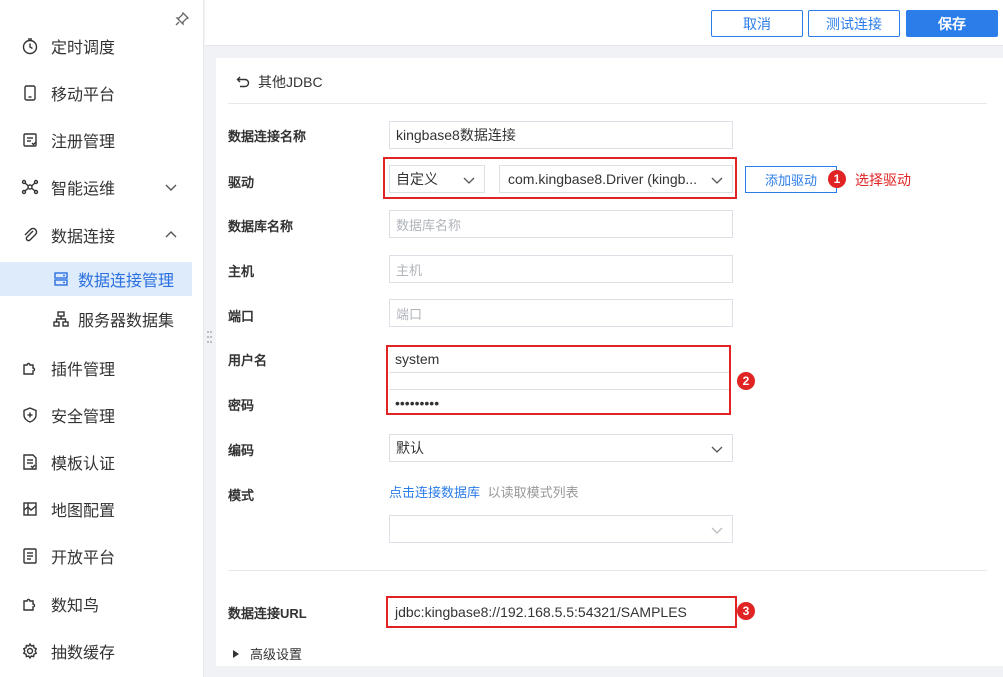  Describe the element at coordinates (29, 368) in the screenshot. I see `plugin-icon` at that location.